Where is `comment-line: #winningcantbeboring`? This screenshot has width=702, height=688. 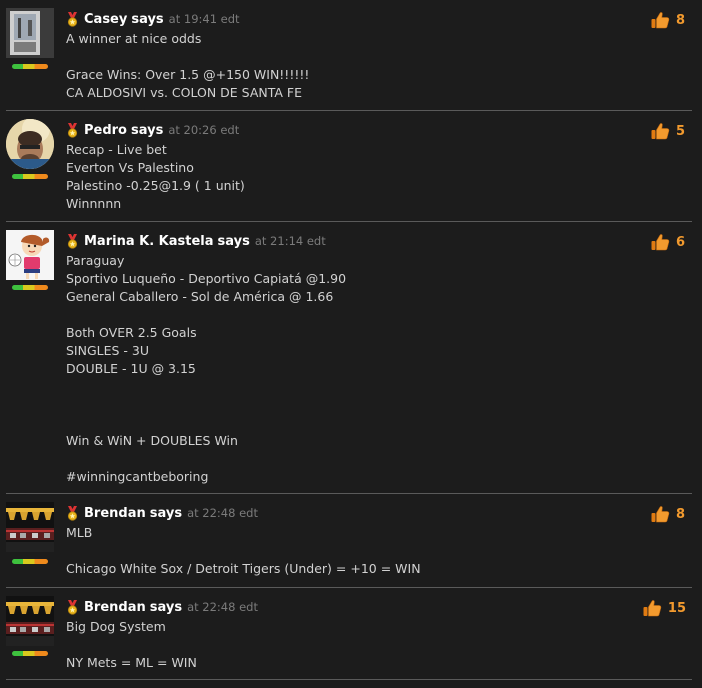 comment-line: #winningcantbeboring is located at coordinates (137, 476).